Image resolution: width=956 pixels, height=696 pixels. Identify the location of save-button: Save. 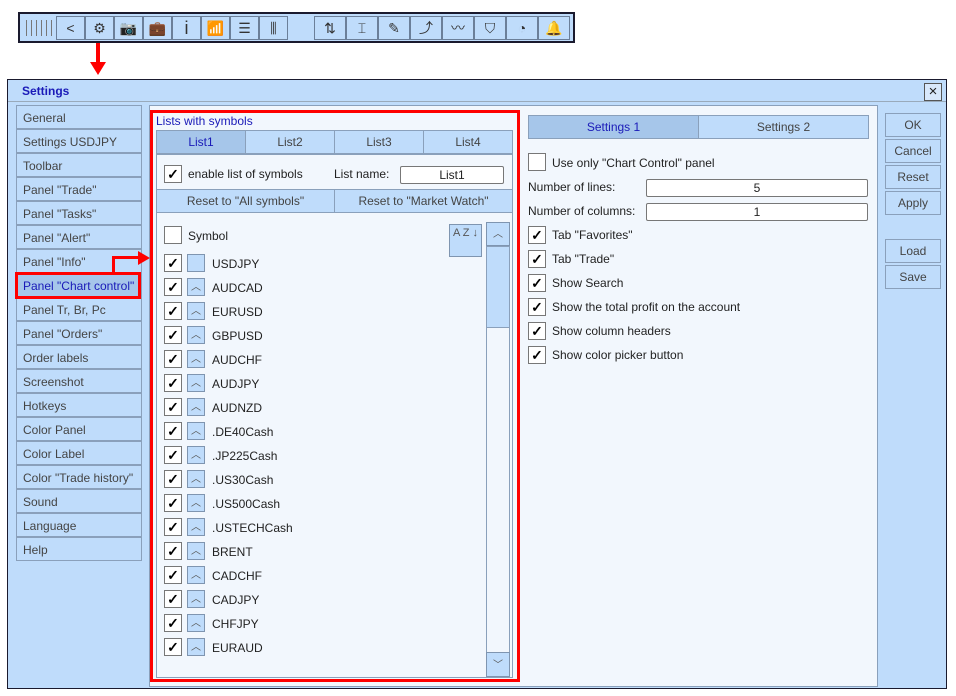
(913, 277).